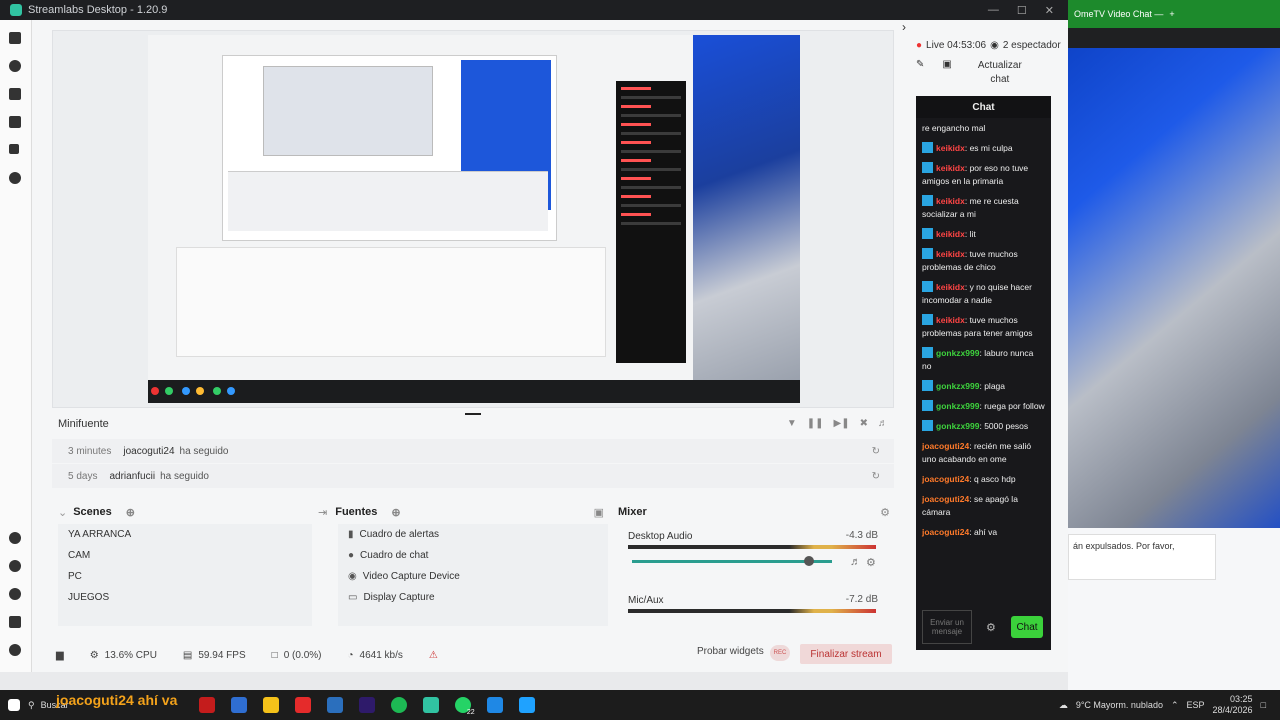 The image size is (1280, 720). I want to click on alert-box-icon, so click(15, 594).